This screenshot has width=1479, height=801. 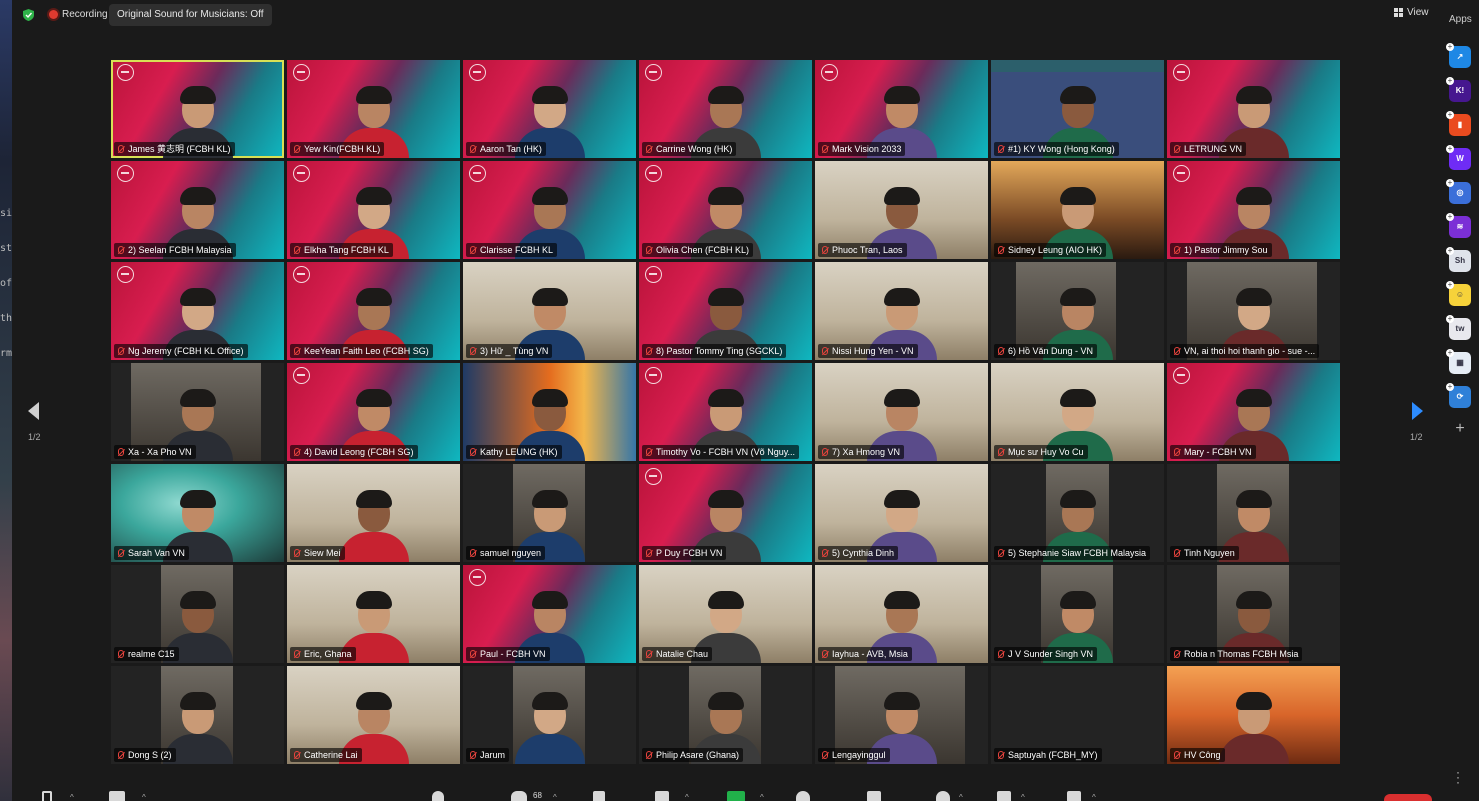 What do you see at coordinates (599, 796) in the screenshot?
I see `polls-icon` at bounding box center [599, 796].